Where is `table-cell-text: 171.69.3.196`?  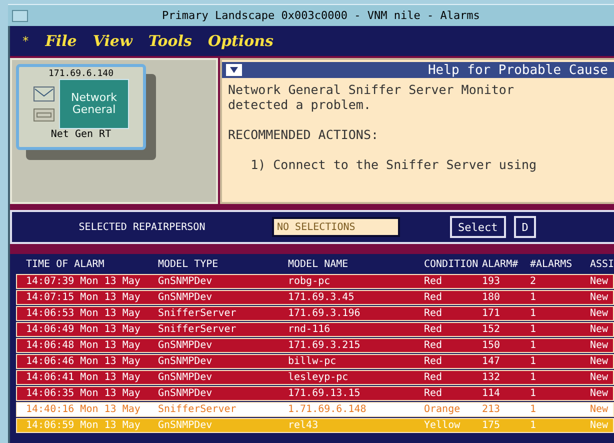
table-cell-text: 171.69.3.196 is located at coordinates (325, 313).